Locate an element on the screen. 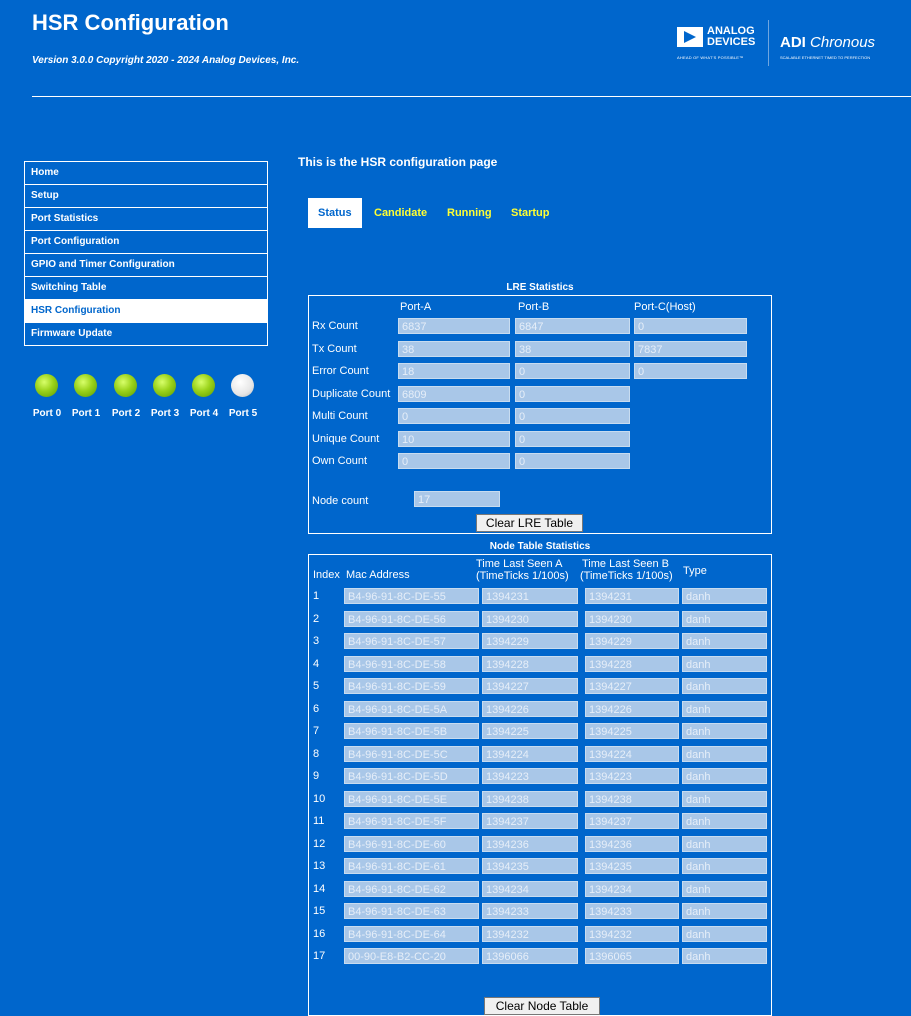  sidebar-item-firmware-update: Firmware Update is located at coordinates (146, 334).